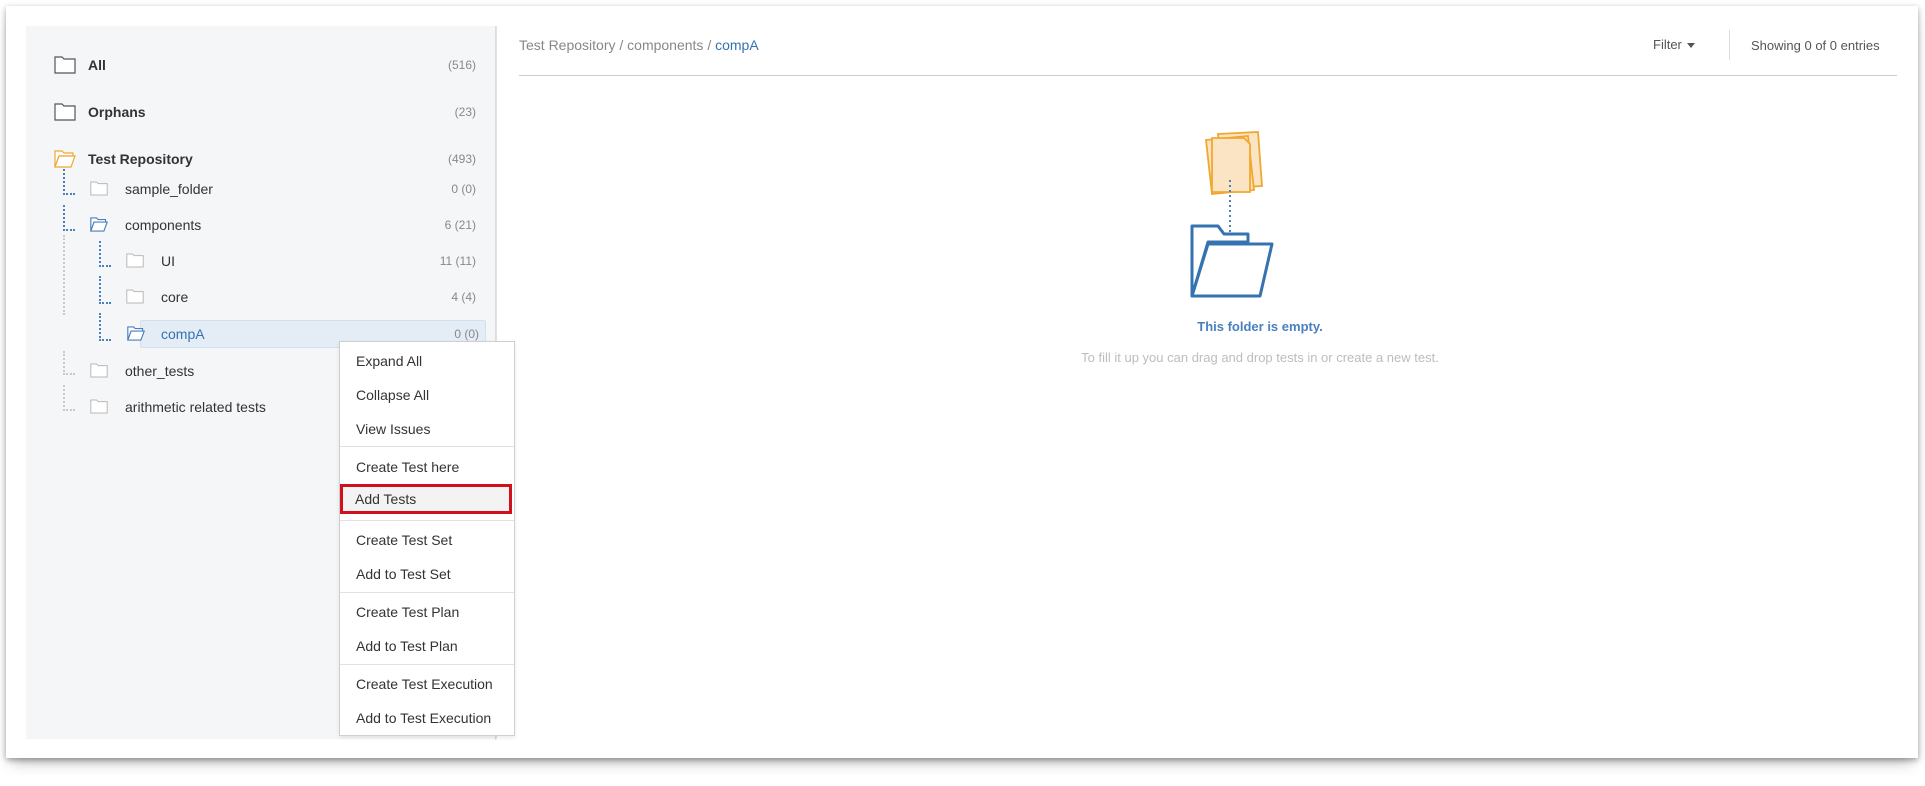  What do you see at coordinates (463, 297) in the screenshot?
I see `tree-item-count: 4 (4)` at bounding box center [463, 297].